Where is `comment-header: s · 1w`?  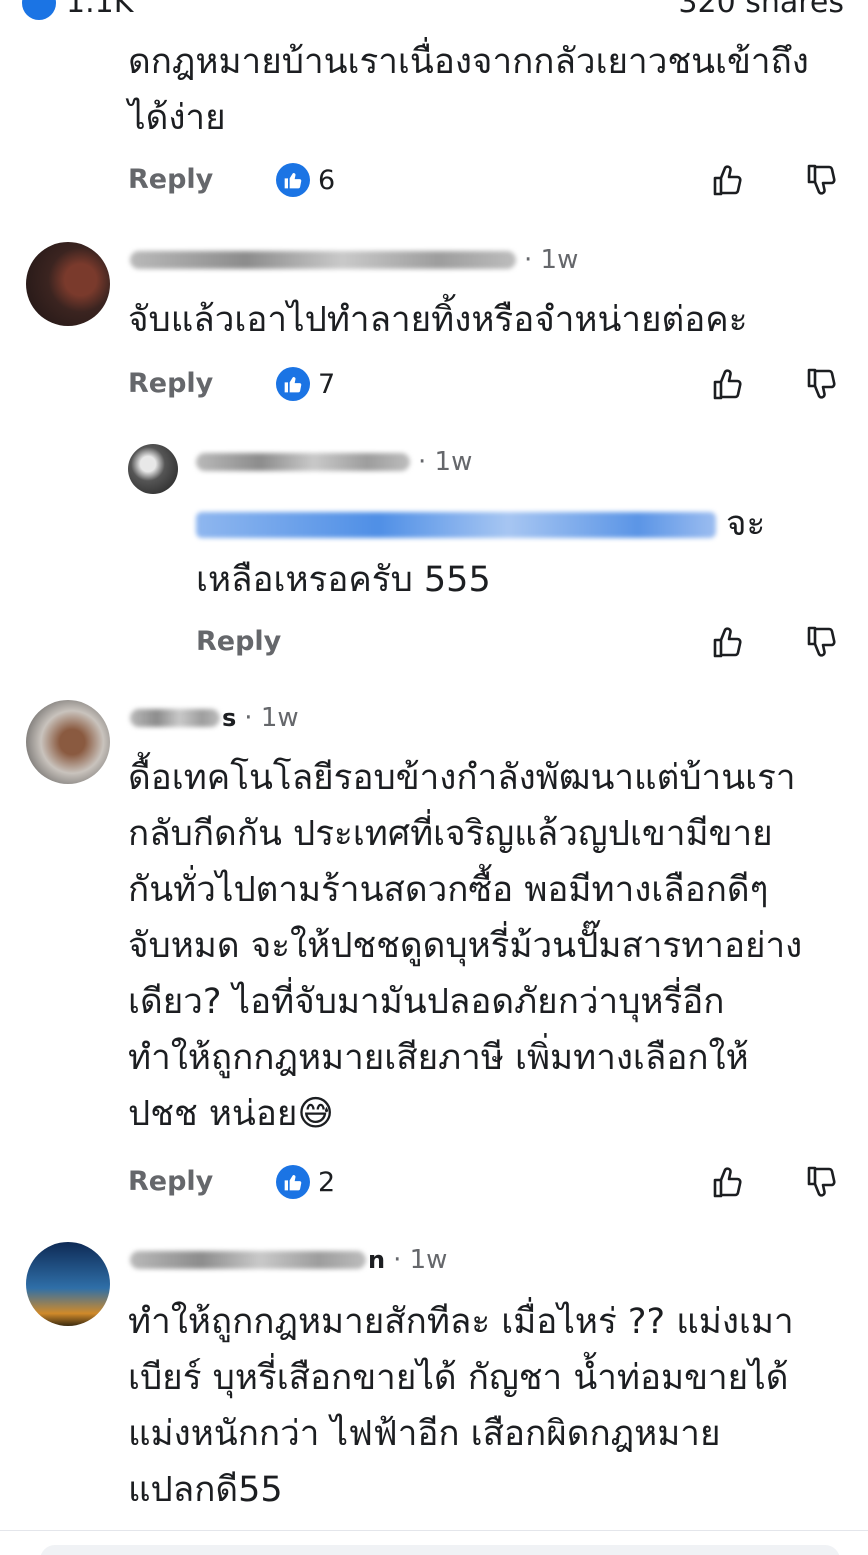
comment-header: s · 1w is located at coordinates (214, 718).